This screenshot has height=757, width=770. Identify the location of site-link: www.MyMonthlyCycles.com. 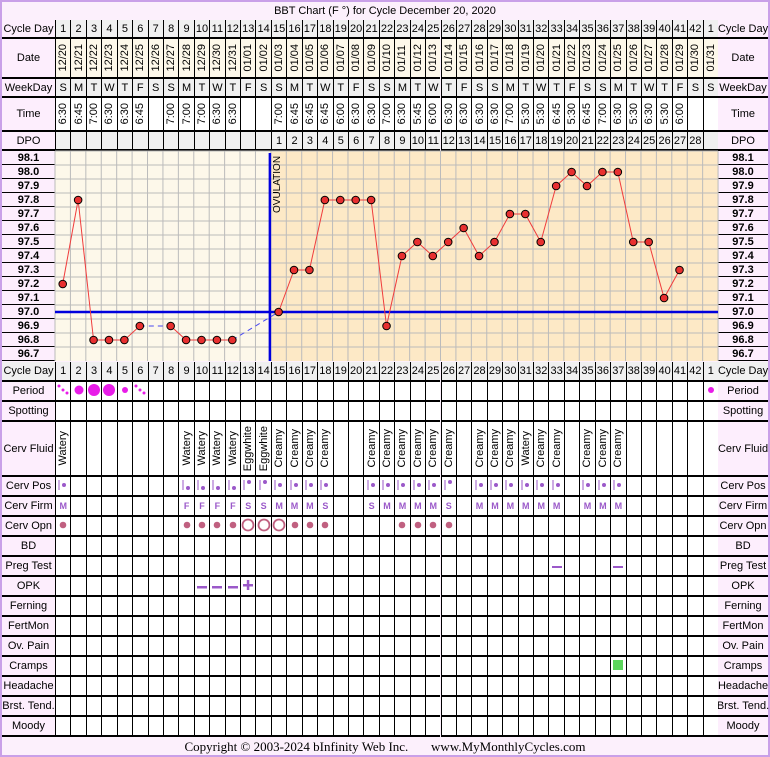
(508, 746).